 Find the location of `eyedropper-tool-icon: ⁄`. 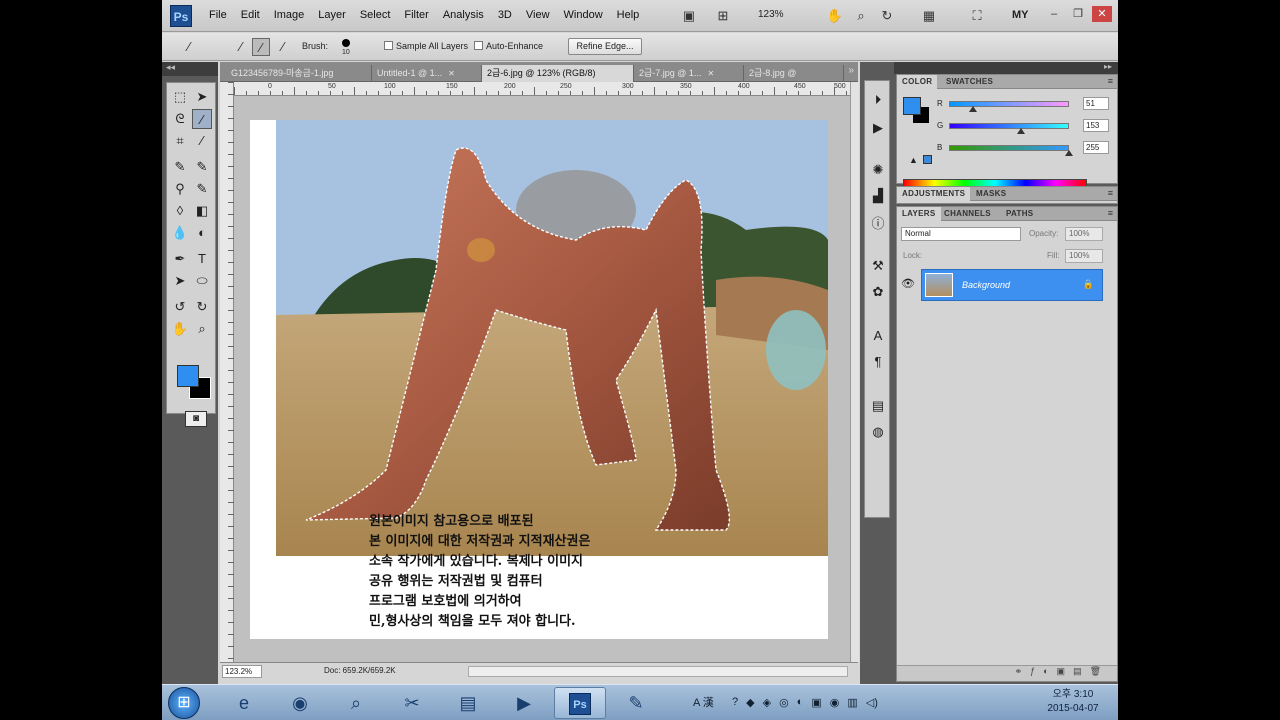

eyedropper-tool-icon: ⁄ is located at coordinates (202, 141).